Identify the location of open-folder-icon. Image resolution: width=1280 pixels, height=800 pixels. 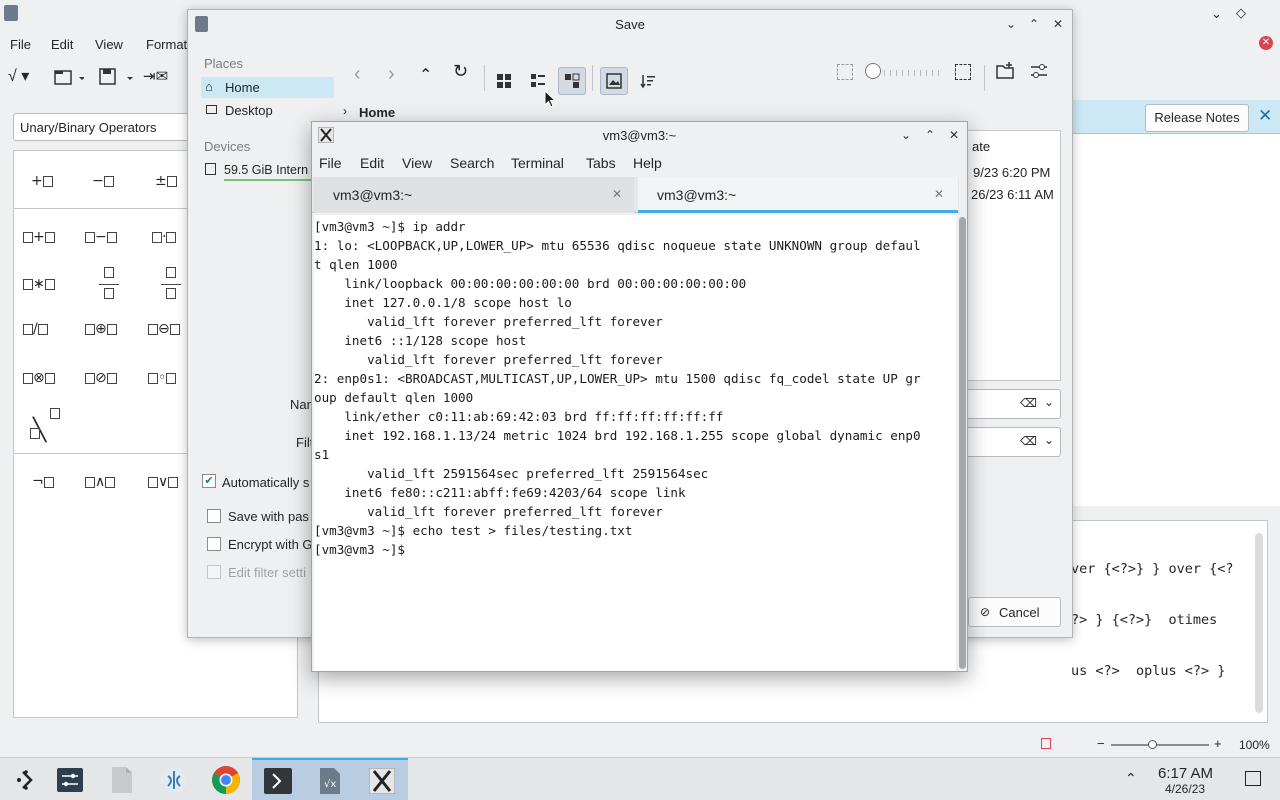
(69, 77).